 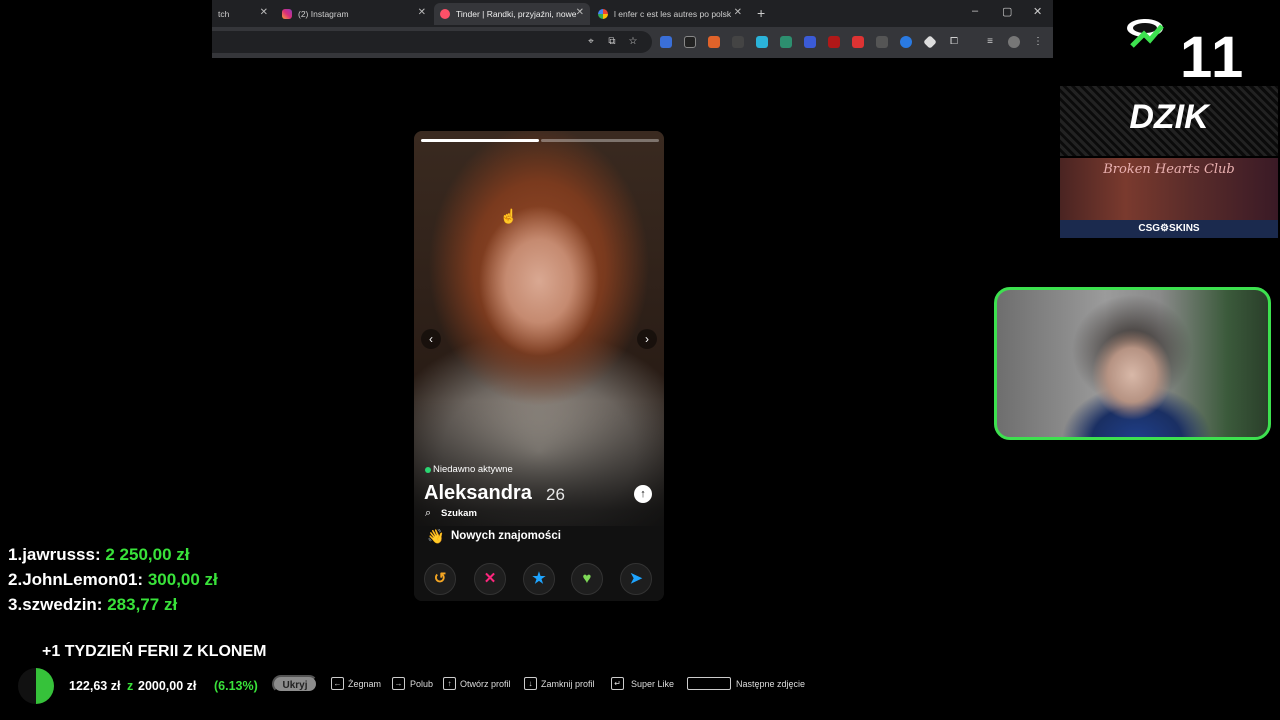 What do you see at coordinates (478, 493) in the screenshot?
I see `profile-name: Aleksandra` at bounding box center [478, 493].